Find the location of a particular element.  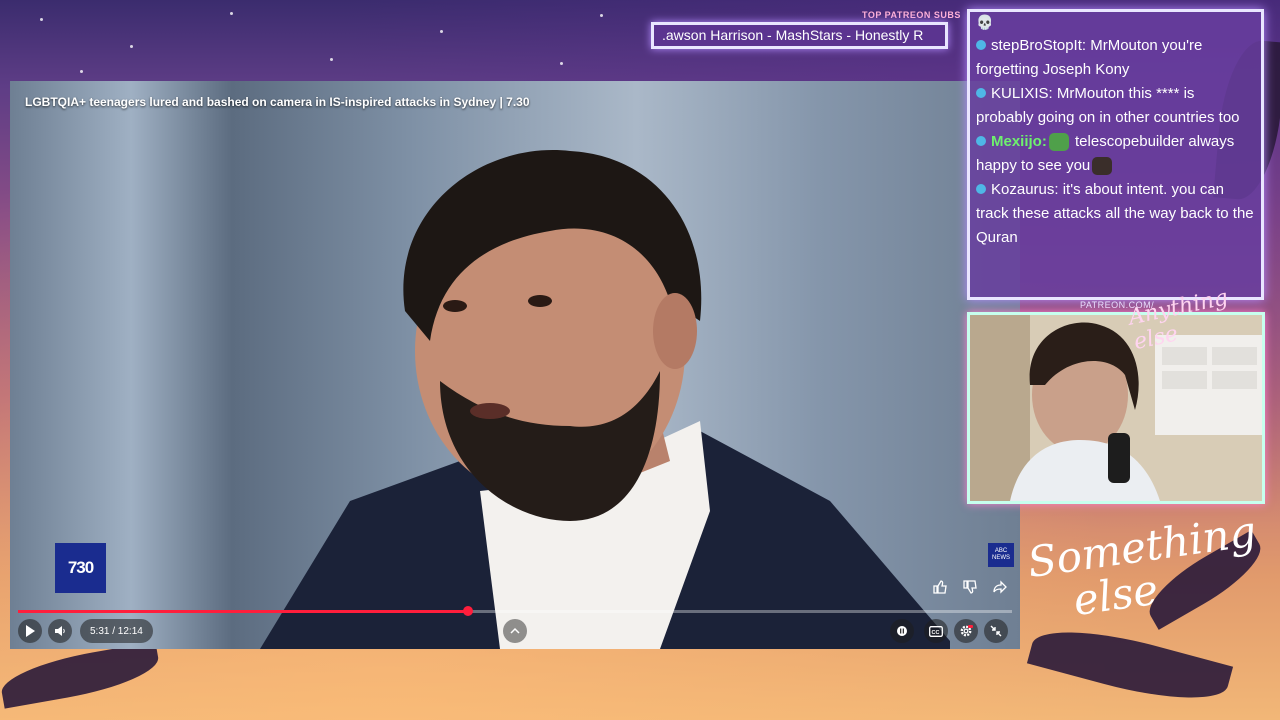

settings-button is located at coordinates (966, 631).